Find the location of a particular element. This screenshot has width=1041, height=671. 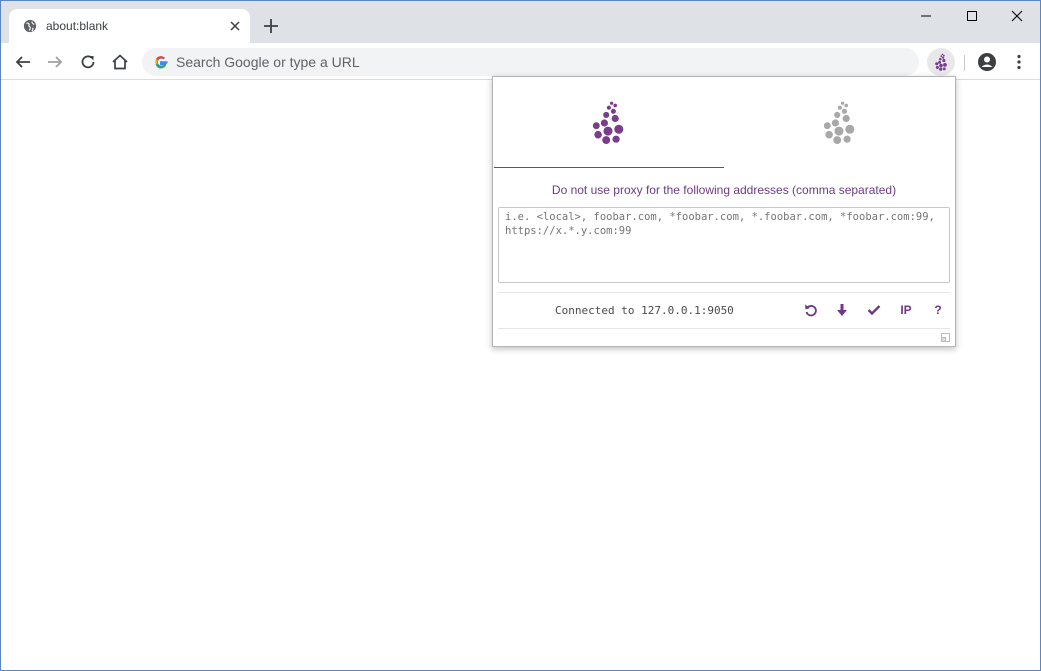

reload-button is located at coordinates (88, 62).